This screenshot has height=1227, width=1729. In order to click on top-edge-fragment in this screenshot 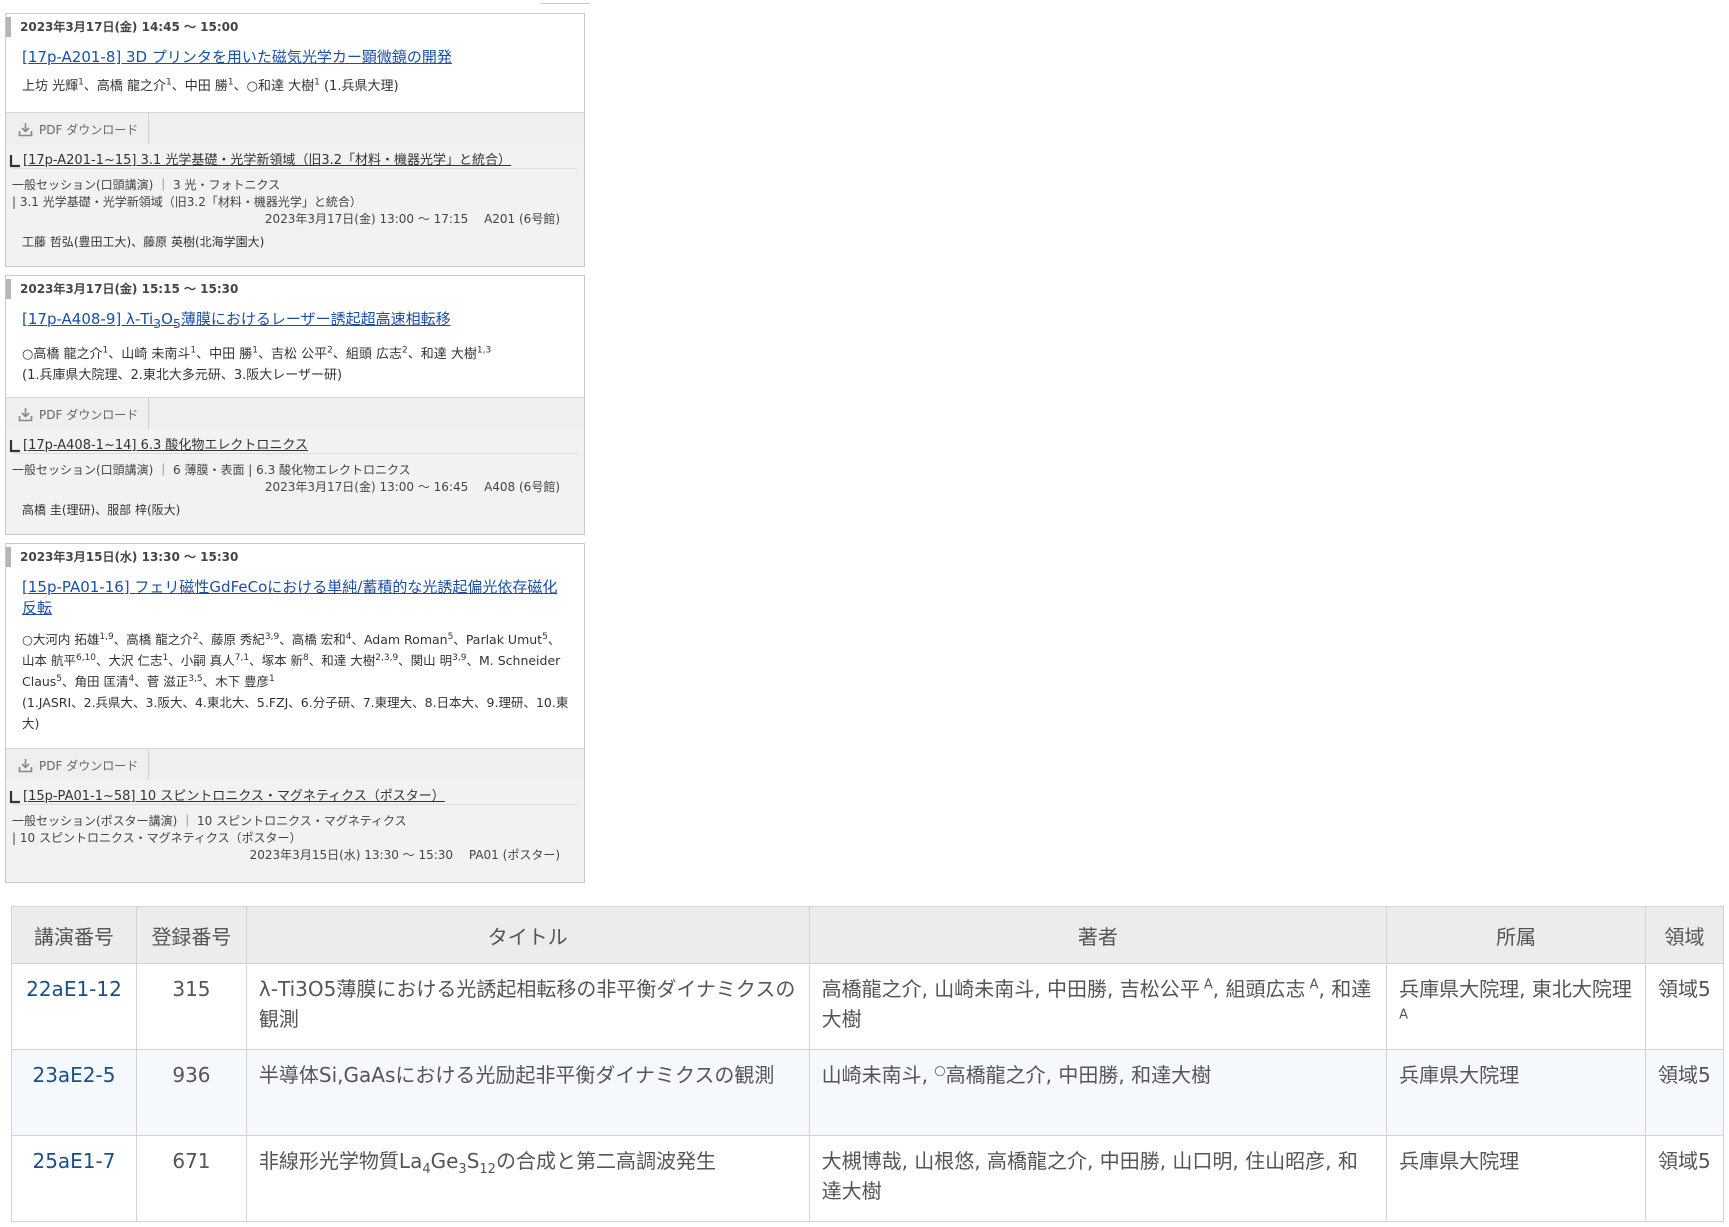, I will do `click(565, 2)`.